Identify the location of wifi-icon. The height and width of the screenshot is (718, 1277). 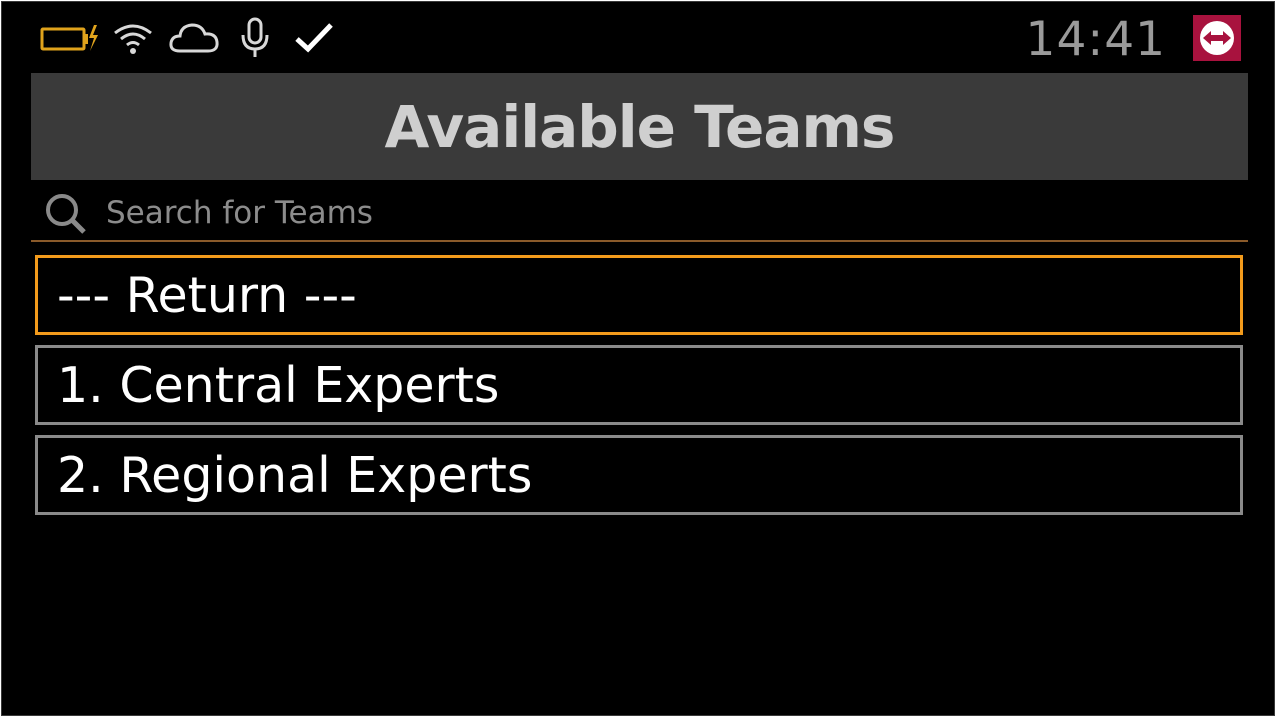
(133, 38).